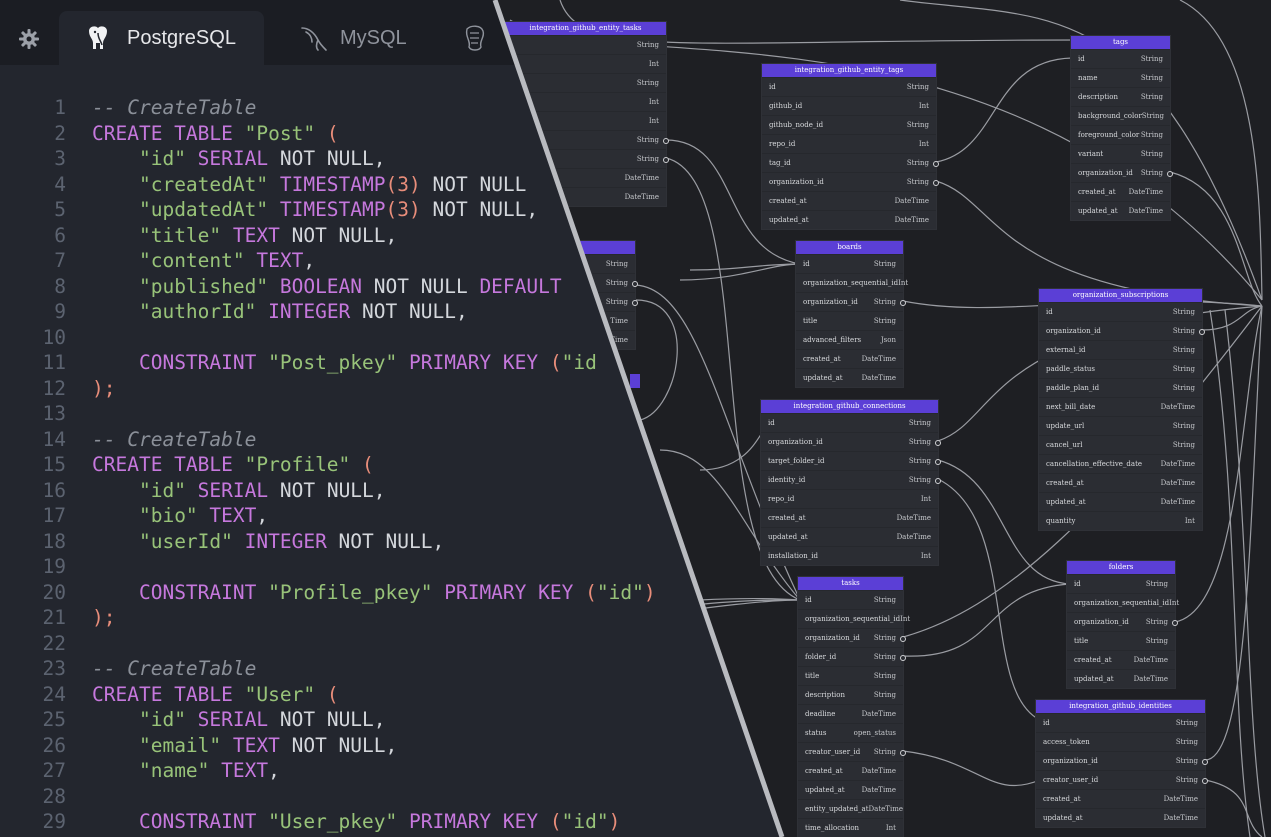 This screenshot has width=1271, height=837. I want to click on table-column-row: status open_status, so click(850, 732).